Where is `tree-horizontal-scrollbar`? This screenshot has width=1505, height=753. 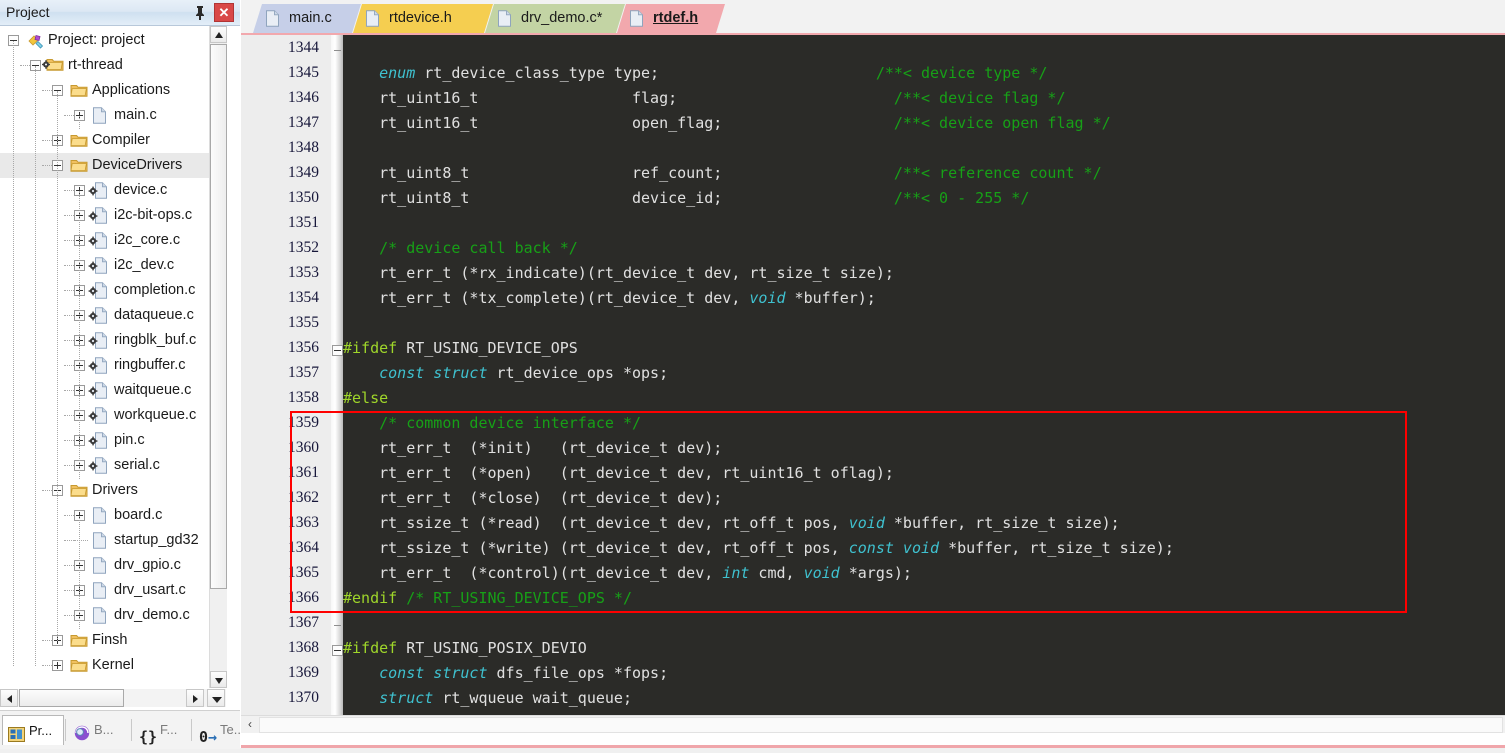
tree-horizontal-scrollbar is located at coordinates (113, 698).